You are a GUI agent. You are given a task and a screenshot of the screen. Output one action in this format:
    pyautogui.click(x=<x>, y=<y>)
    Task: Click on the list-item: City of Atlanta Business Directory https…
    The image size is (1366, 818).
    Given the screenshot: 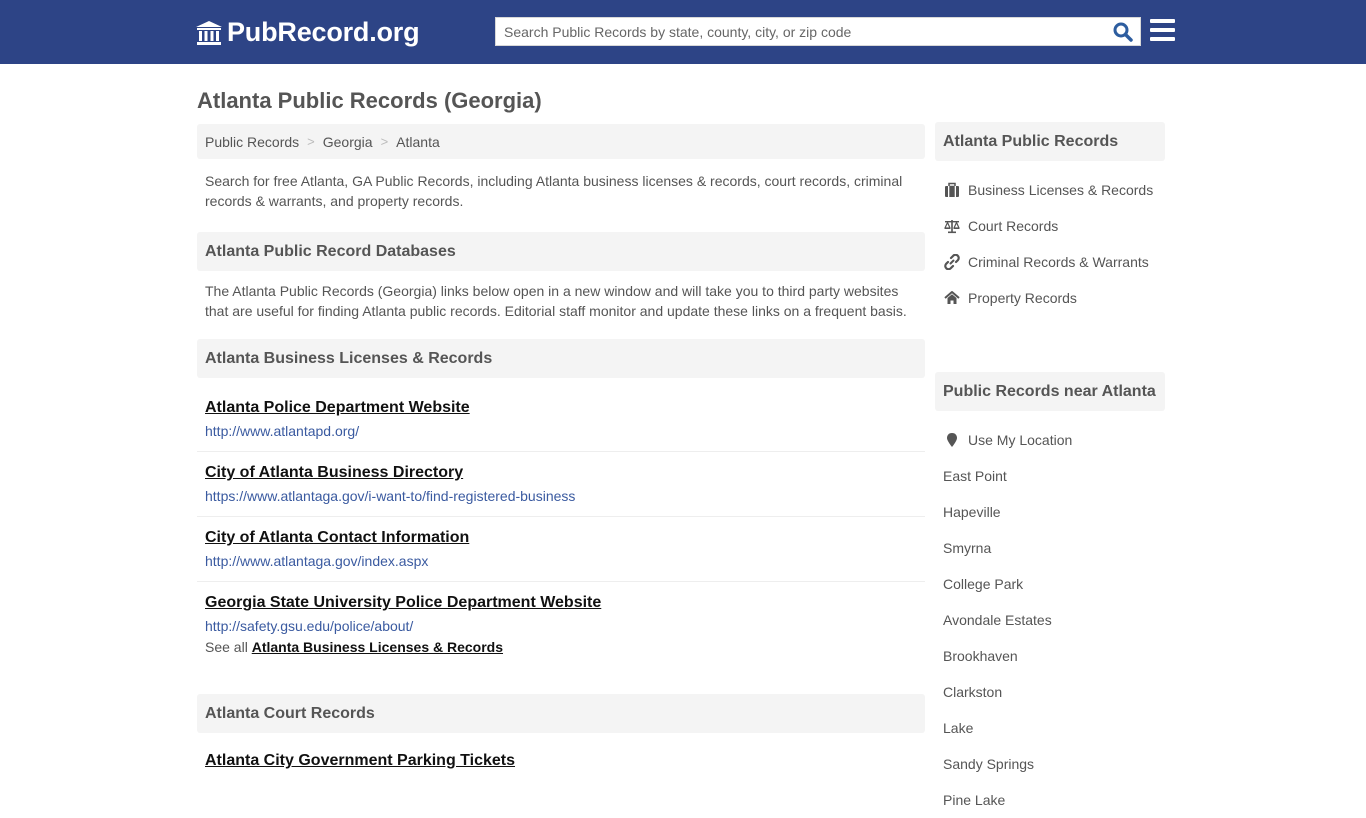 What is the action you would take?
    pyautogui.click(x=561, y=484)
    